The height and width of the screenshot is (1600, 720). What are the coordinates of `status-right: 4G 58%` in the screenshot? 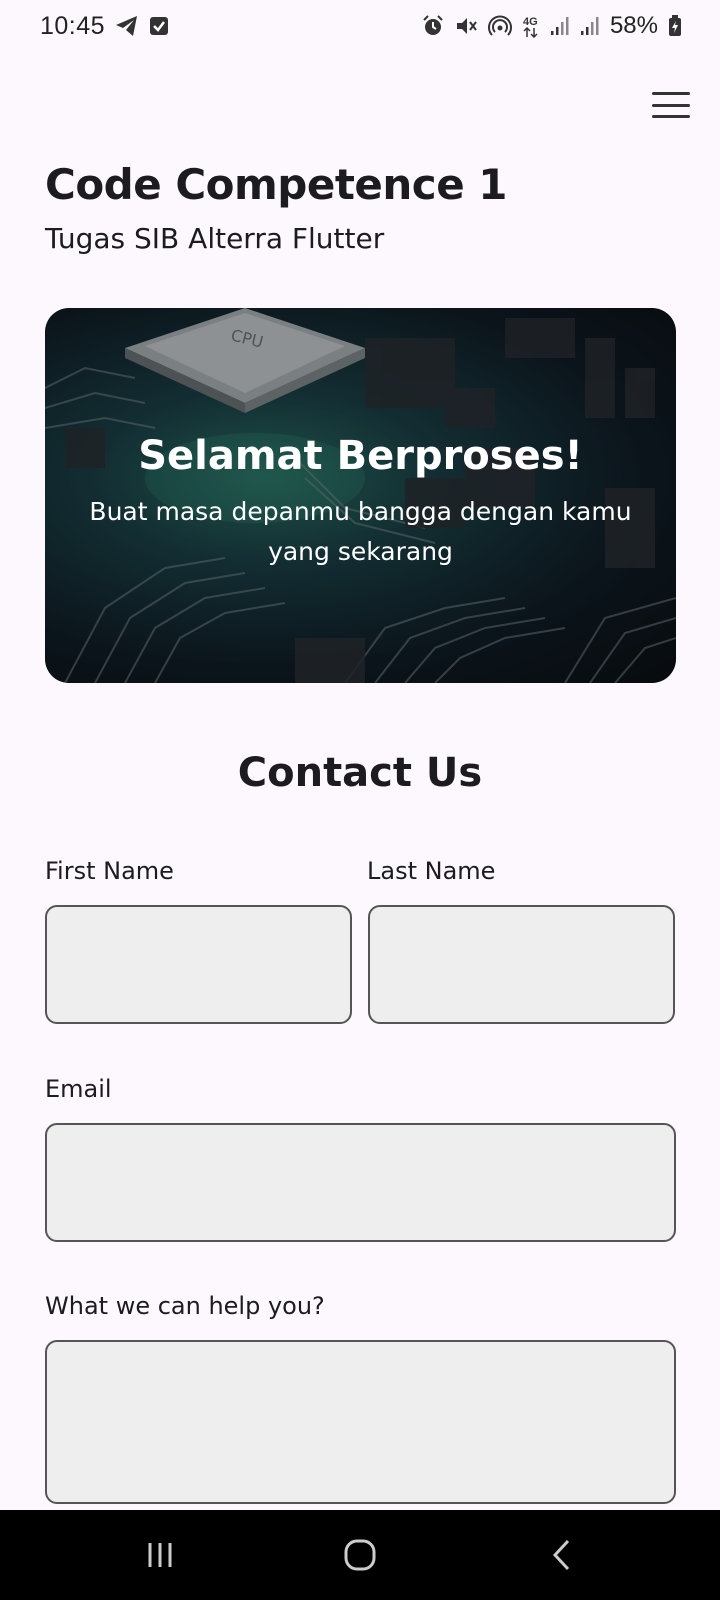 It's located at (552, 26).